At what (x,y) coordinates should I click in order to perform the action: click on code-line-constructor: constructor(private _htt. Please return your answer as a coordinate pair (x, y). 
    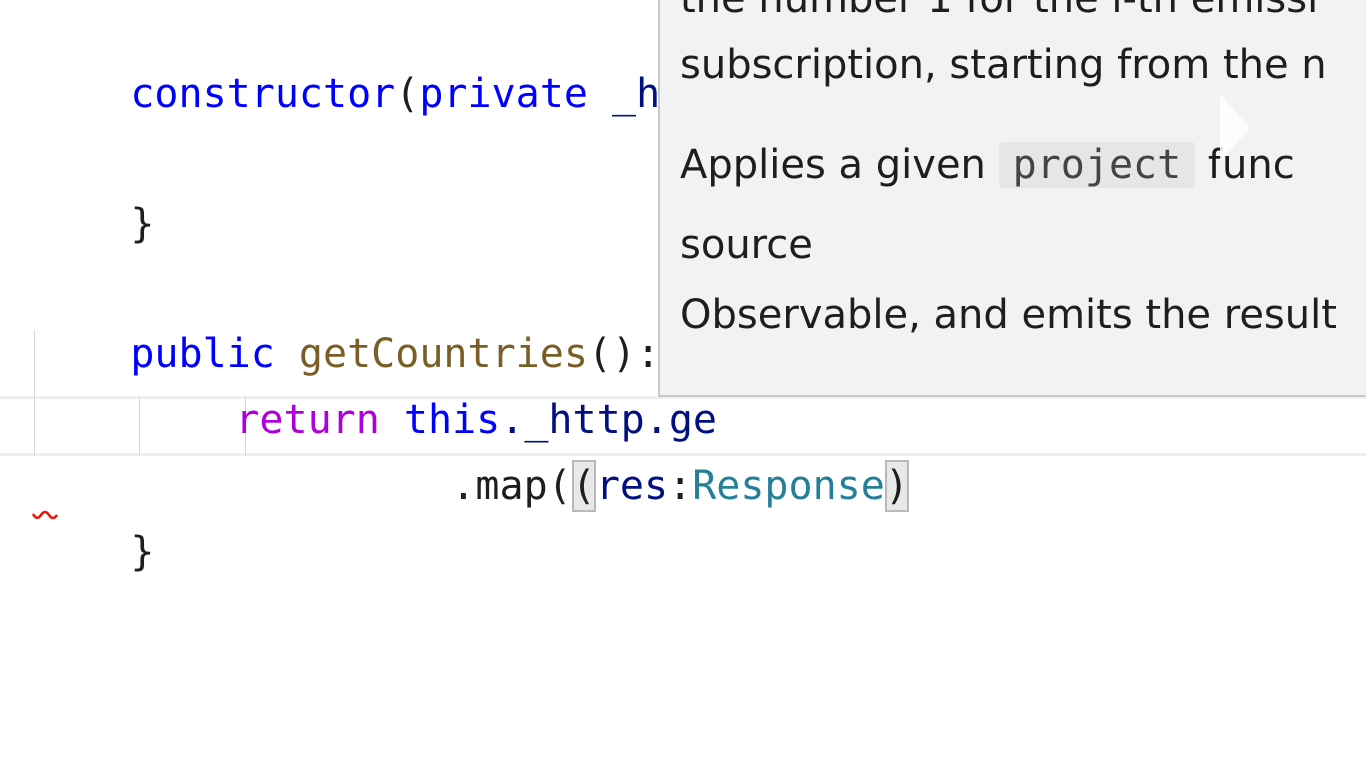
    Looking at the image, I should click on (371, 60).